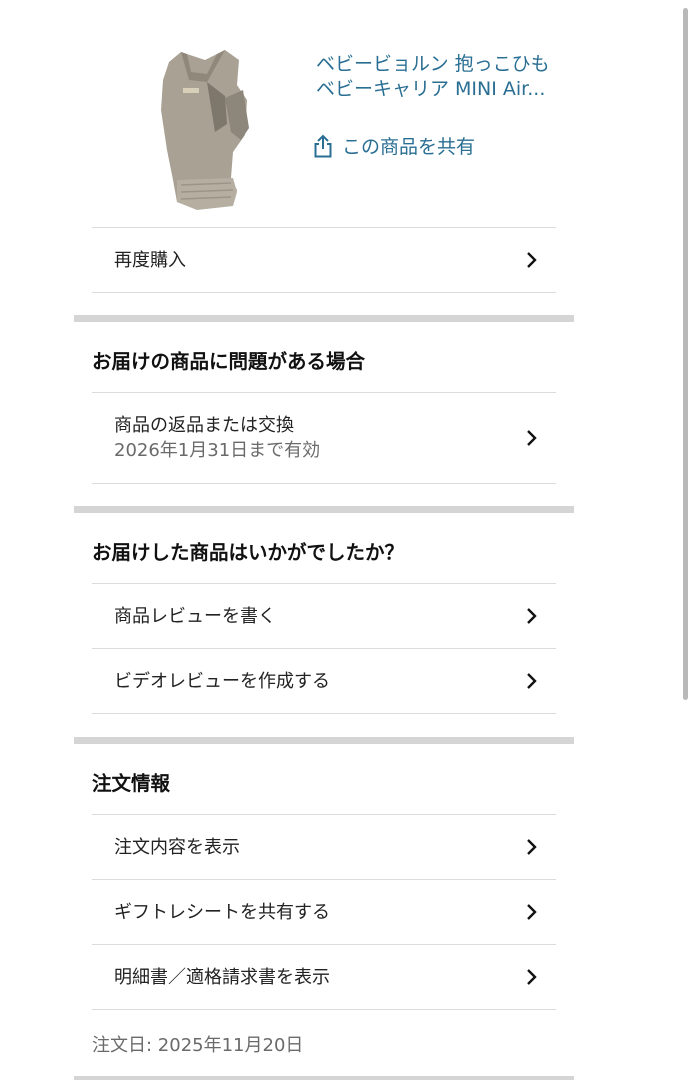 The image size is (693, 1080). Describe the element at coordinates (222, 977) in the screenshot. I see `view-invoice-label: 明細書／適格請求書を表示` at that location.